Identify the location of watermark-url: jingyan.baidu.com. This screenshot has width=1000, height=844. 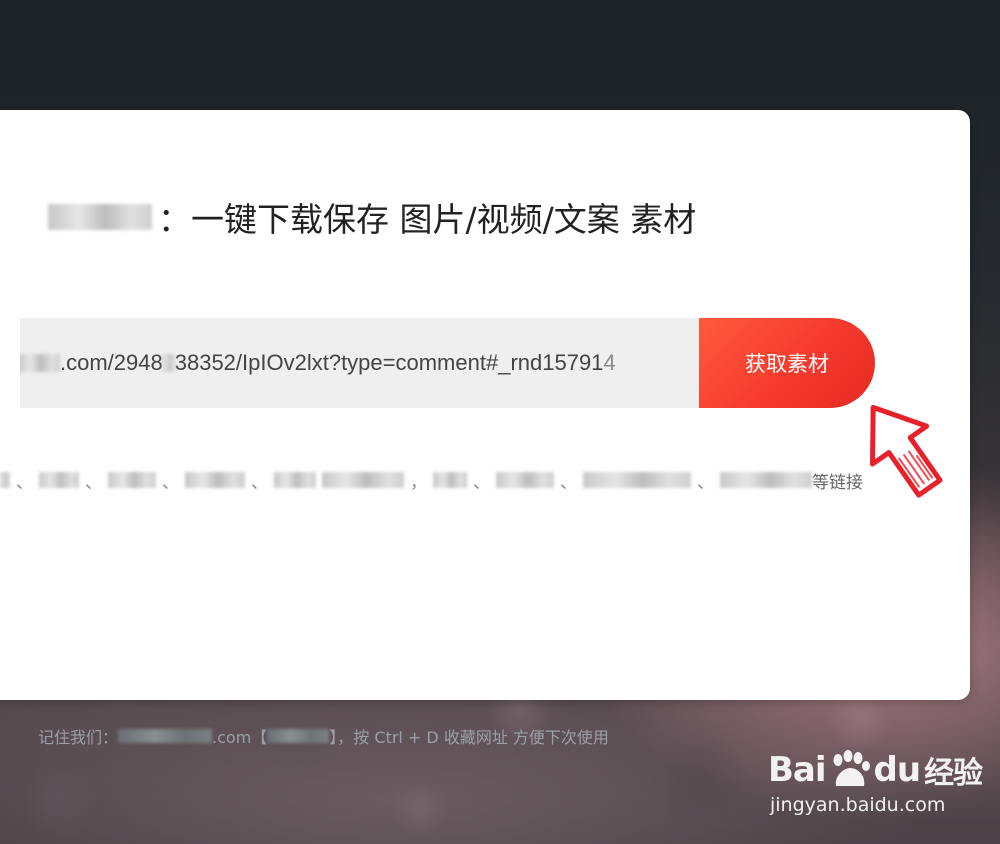
(858, 805).